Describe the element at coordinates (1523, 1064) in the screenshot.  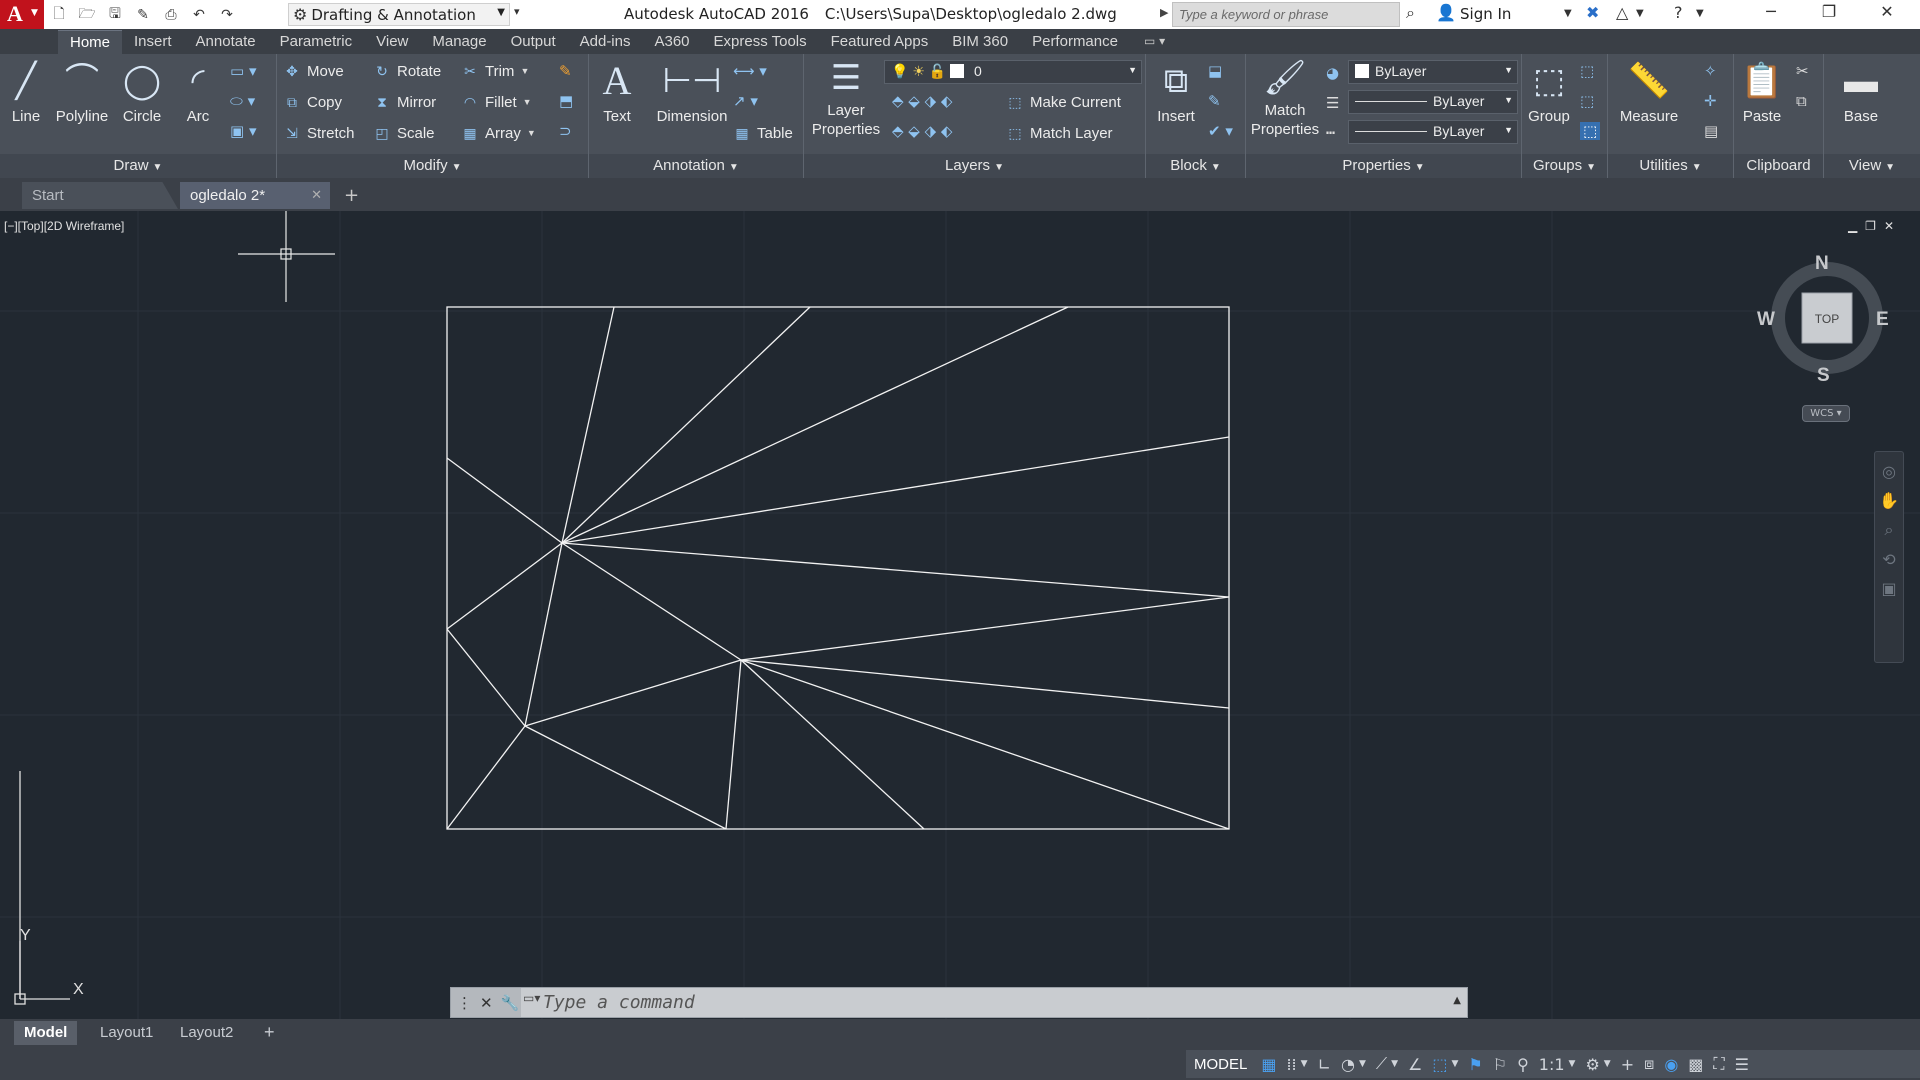
I see `annotation-scale-icon: ⚲` at that location.